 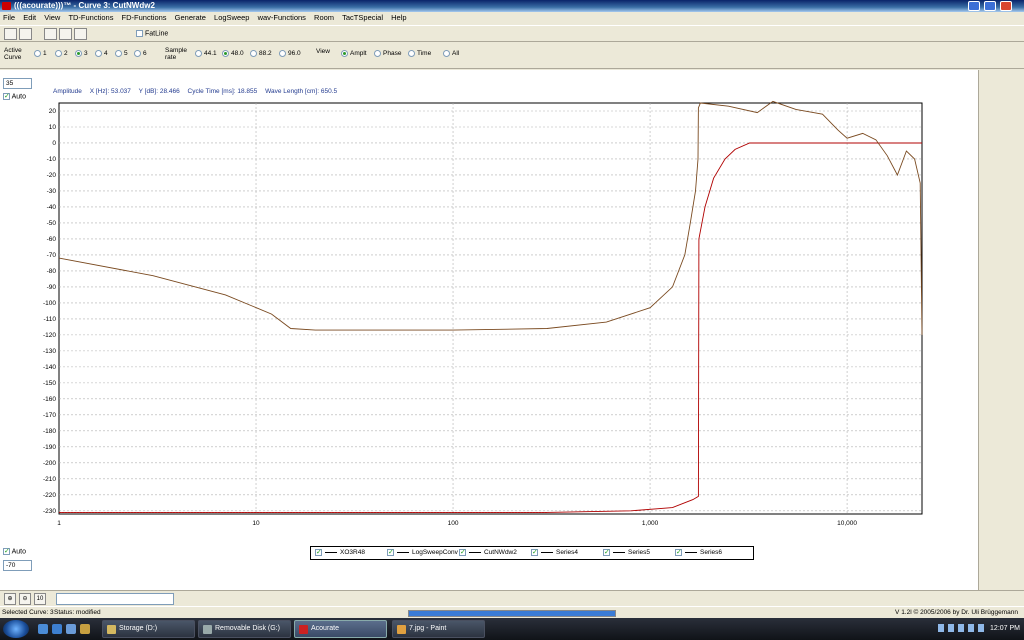 What do you see at coordinates (49, 319) in the screenshot?
I see `y-tick-label: -110` at bounding box center [49, 319].